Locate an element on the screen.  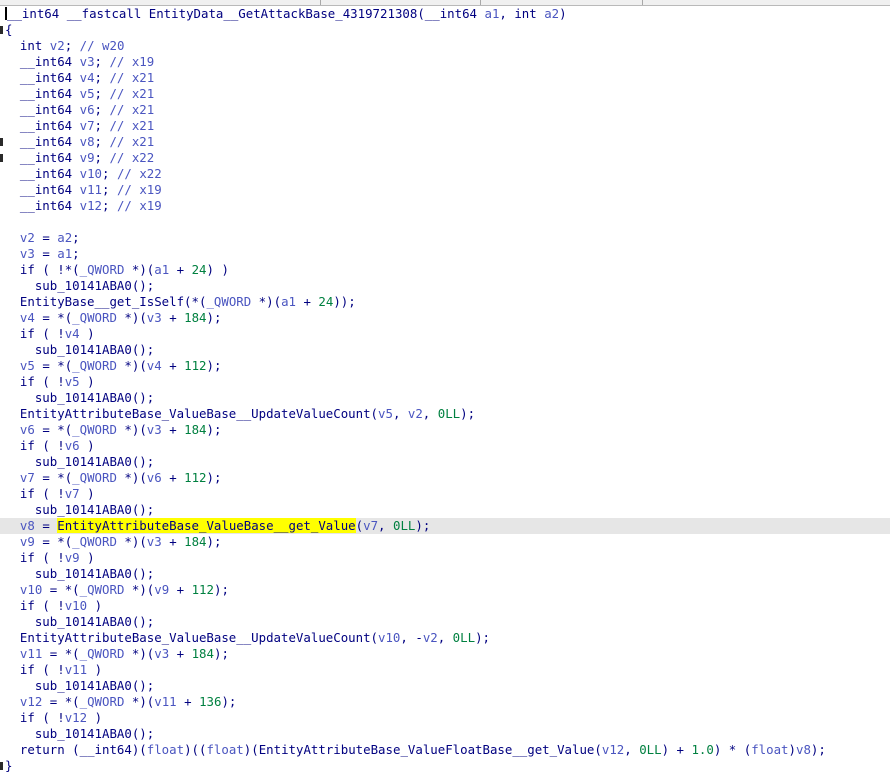
code-line: v11 = *(_QWORD *)(v3 + 184); is located at coordinates (445, 654).